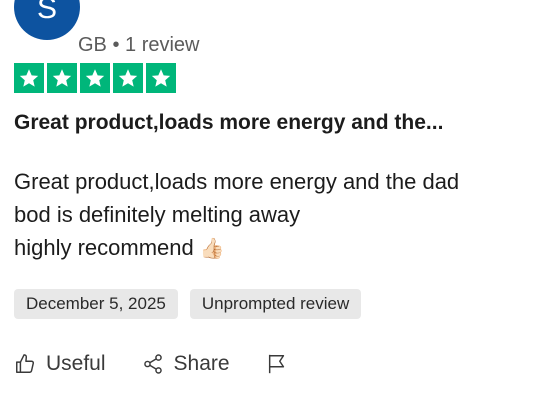  I want to click on share-label: Share, so click(201, 363).